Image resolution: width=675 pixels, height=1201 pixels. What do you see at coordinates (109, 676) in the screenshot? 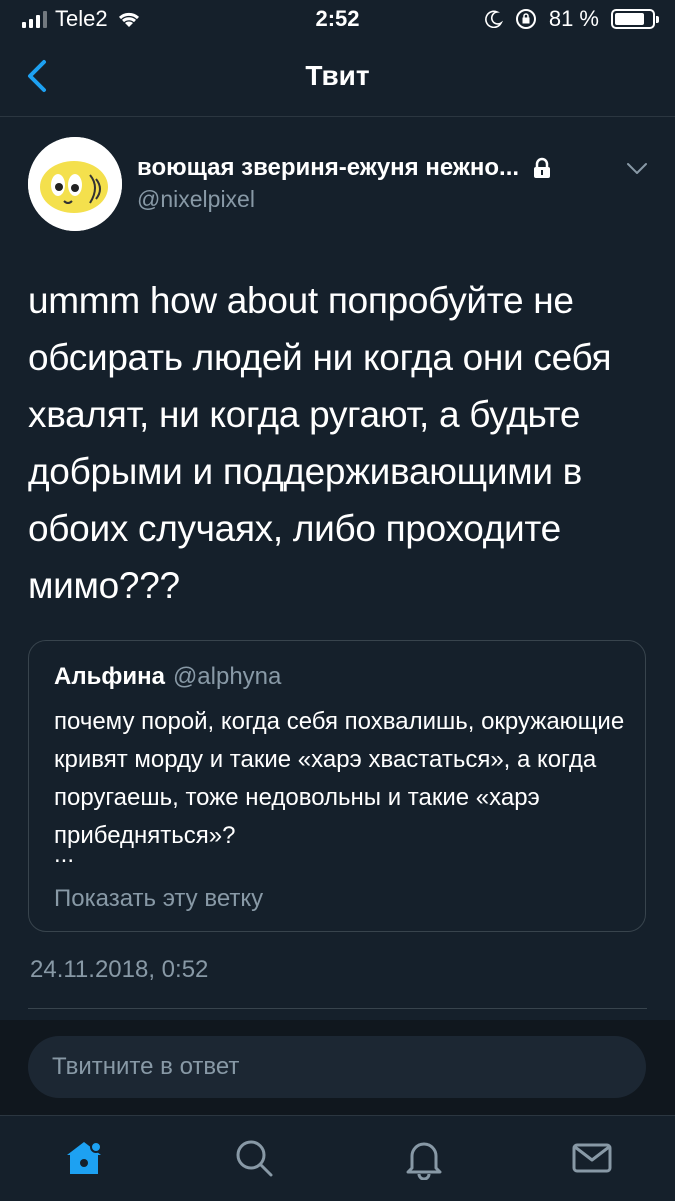
I see `quoted-author-name: Альфина` at bounding box center [109, 676].